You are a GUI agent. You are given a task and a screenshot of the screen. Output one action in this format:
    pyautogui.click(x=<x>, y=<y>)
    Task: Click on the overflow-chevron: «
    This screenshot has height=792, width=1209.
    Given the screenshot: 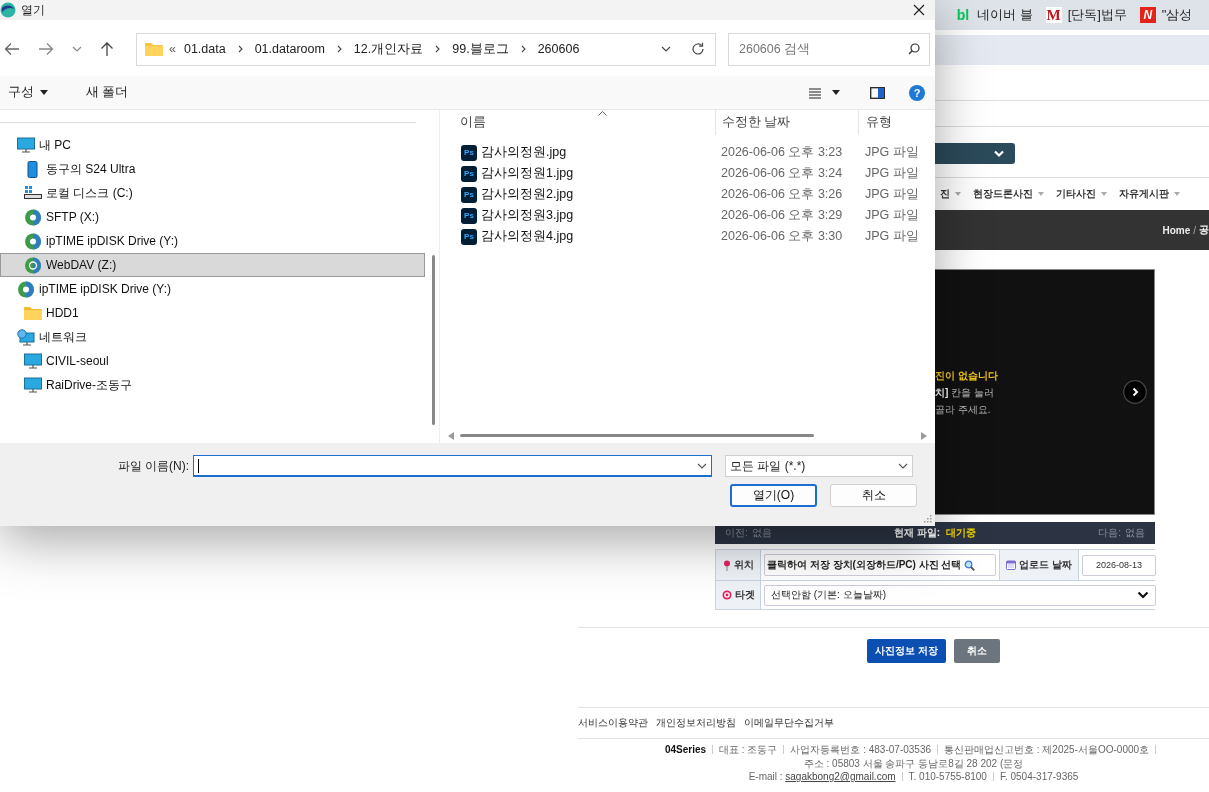 What is the action you would take?
    pyautogui.click(x=172, y=49)
    